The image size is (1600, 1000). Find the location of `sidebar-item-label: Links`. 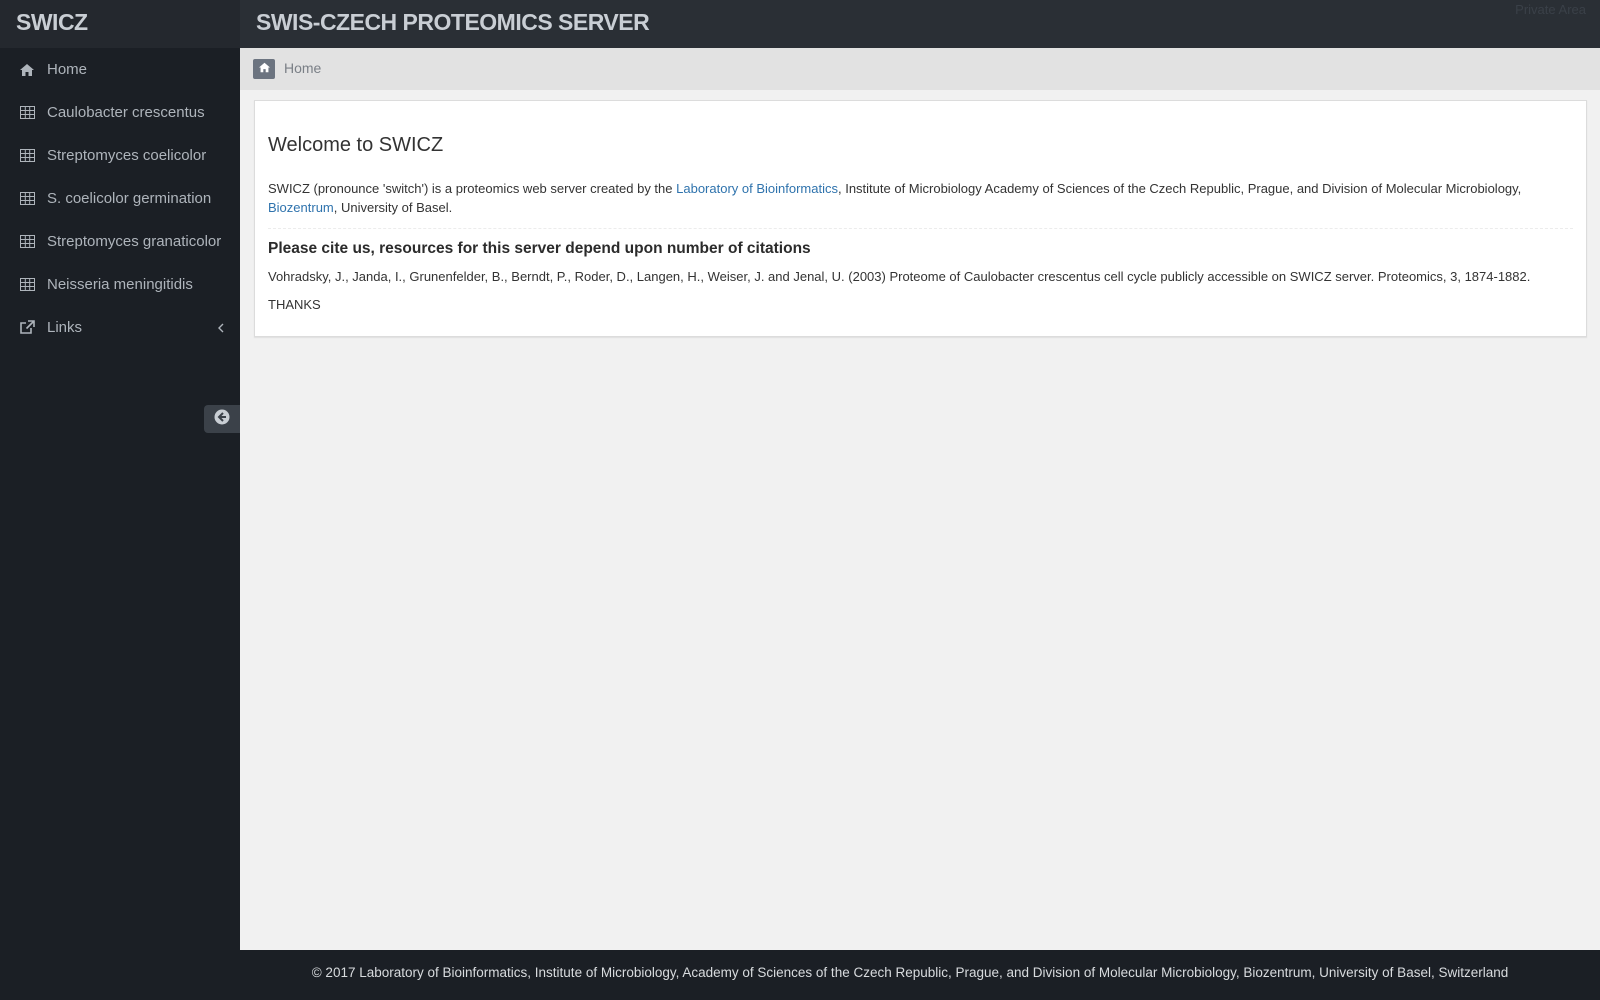

sidebar-item-label: Links is located at coordinates (65, 327).